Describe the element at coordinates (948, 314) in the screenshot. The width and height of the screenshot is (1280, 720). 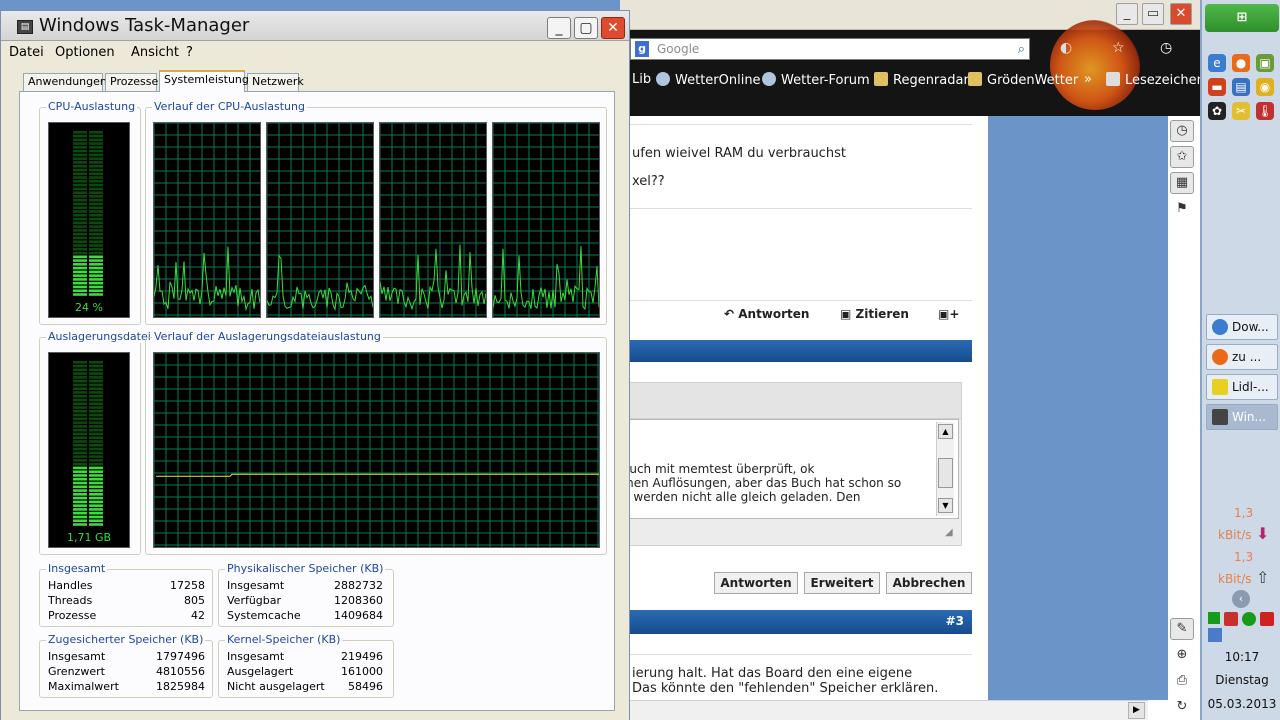
I see `multiquote-icon: ▣+` at that location.